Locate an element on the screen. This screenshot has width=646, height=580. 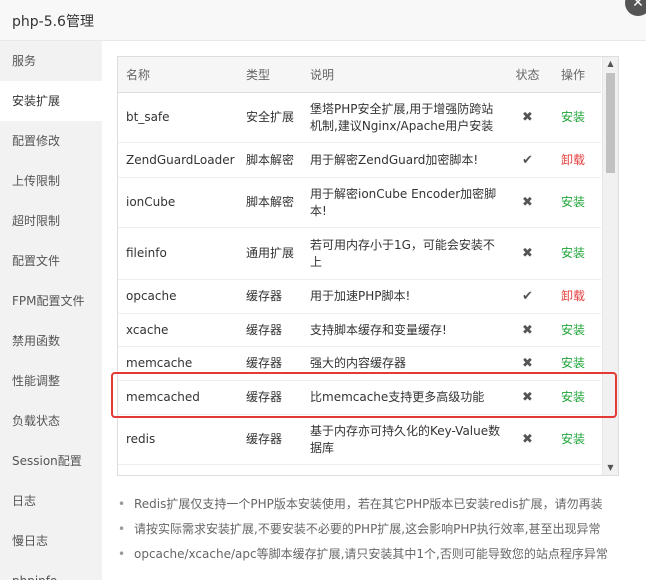
scroll-thumb is located at coordinates (610, 123).